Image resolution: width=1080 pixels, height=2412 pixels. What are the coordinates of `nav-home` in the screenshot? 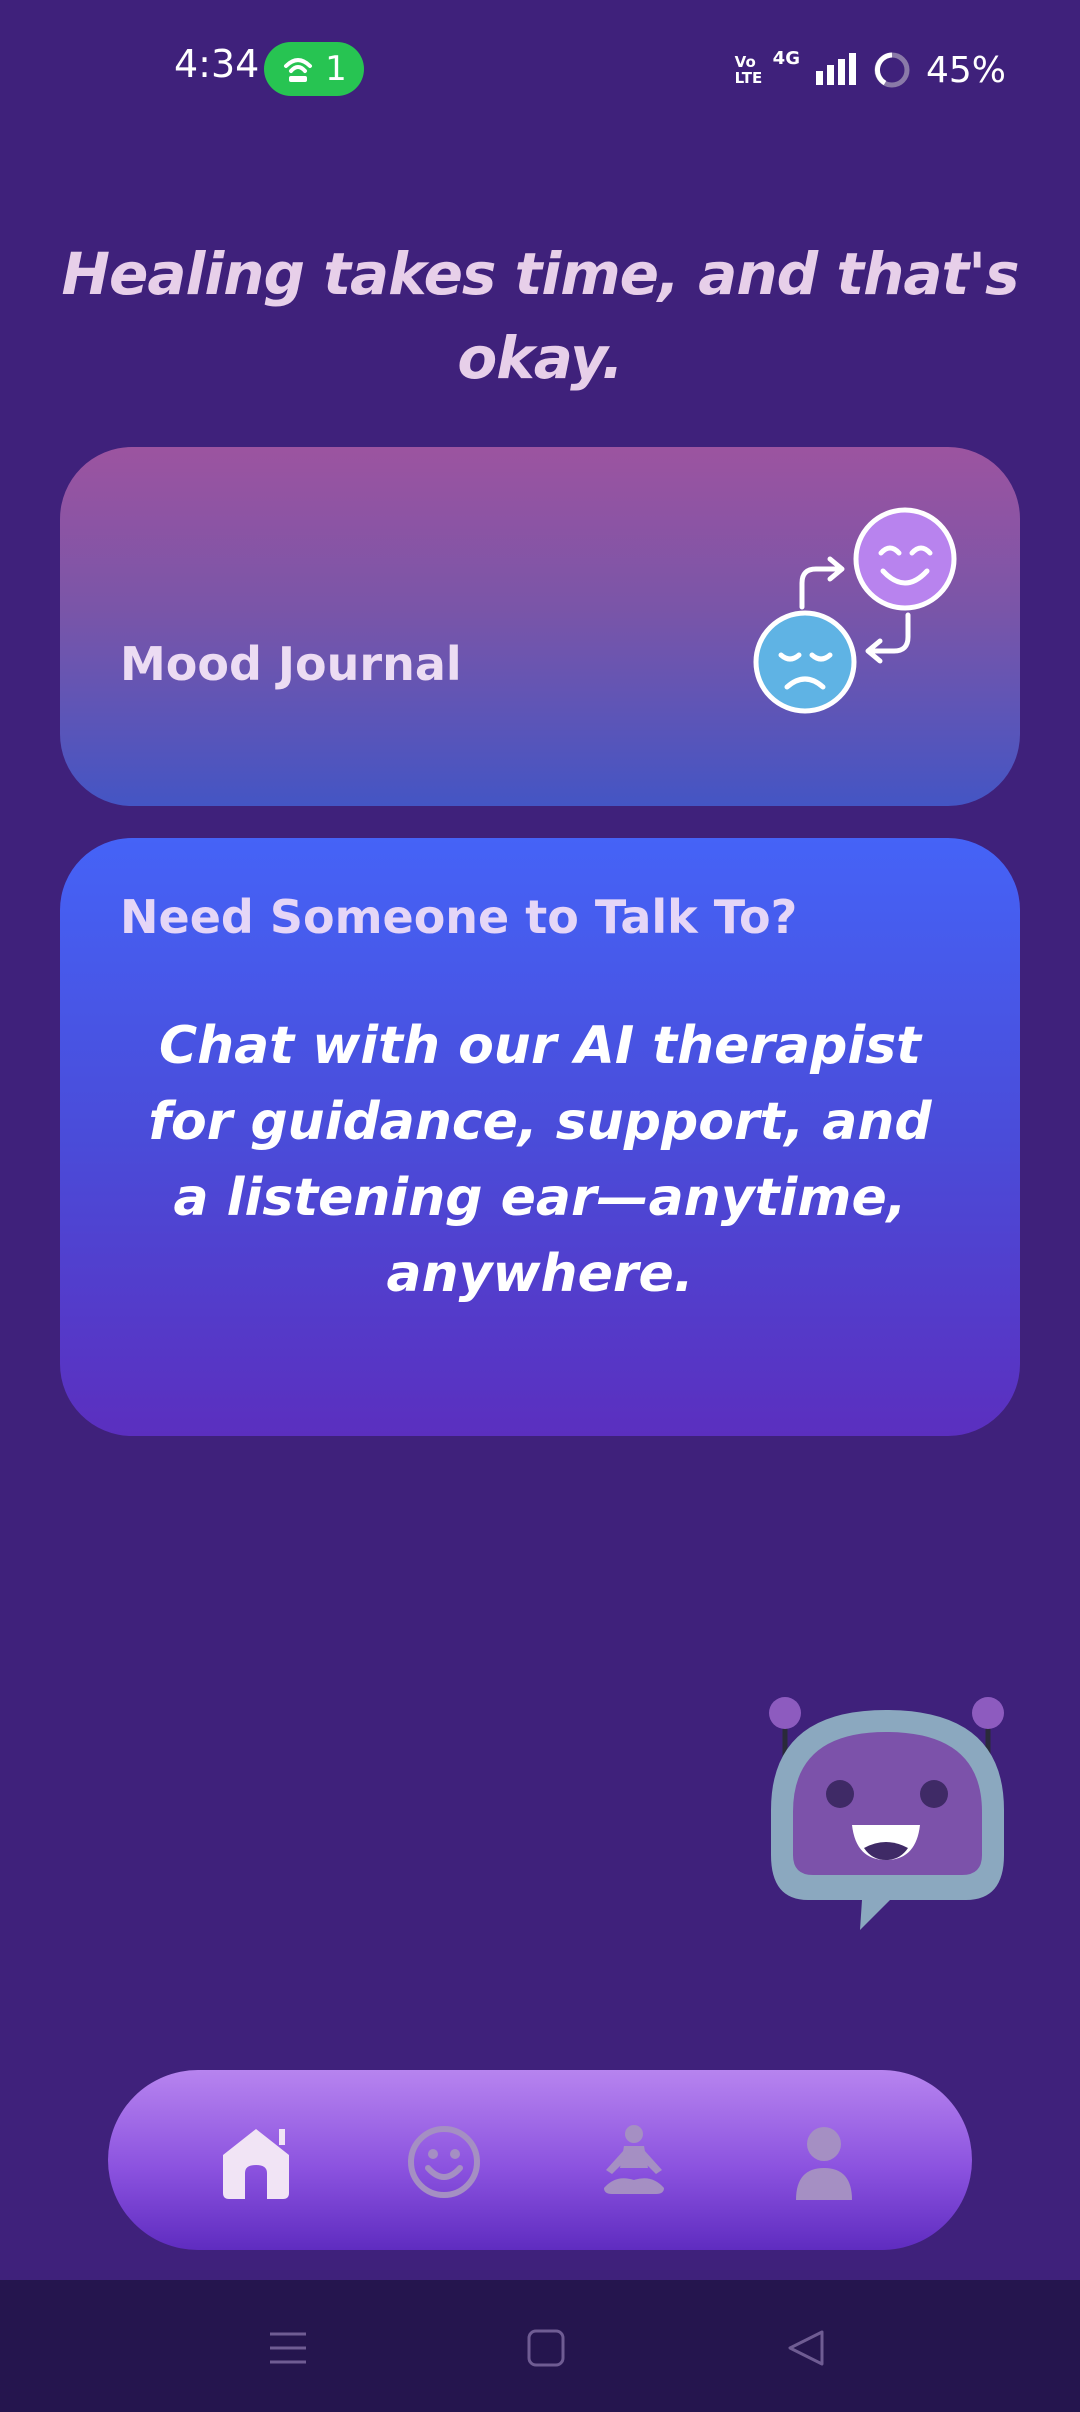 It's located at (256, 2162).